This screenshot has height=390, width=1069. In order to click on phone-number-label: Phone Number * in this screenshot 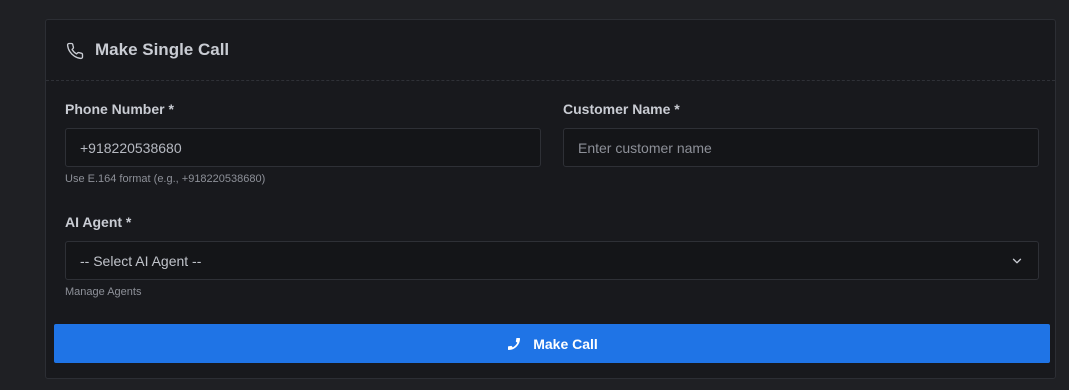, I will do `click(119, 109)`.